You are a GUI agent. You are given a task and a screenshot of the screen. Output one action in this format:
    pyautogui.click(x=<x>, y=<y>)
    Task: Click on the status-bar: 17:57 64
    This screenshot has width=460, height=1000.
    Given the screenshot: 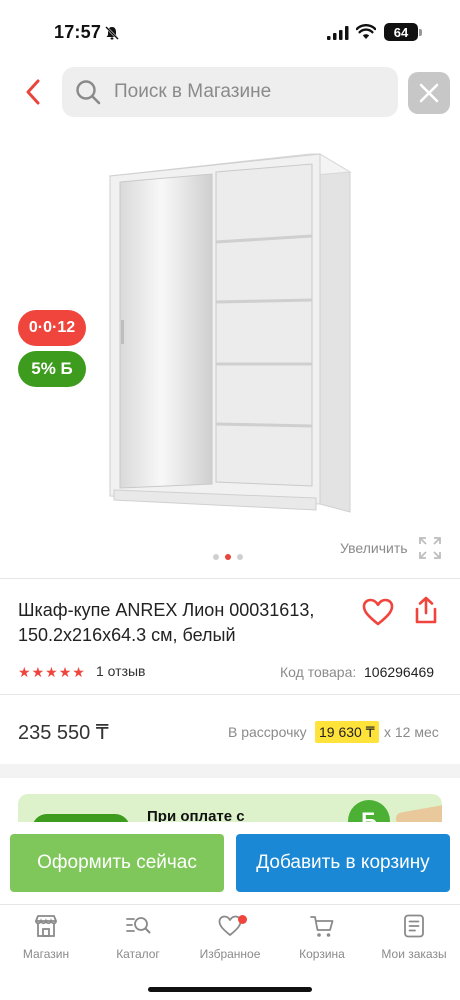 What is the action you would take?
    pyautogui.click(x=230, y=30)
    